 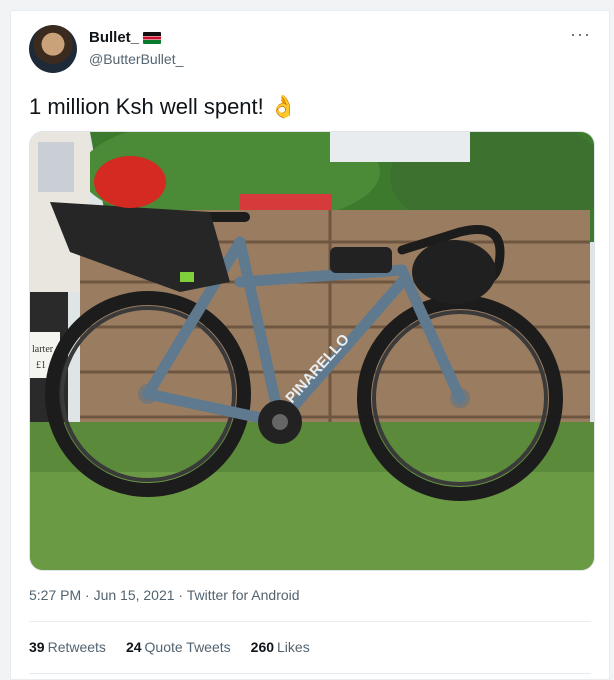 I want to click on likes-count: 260, so click(x=262, y=647).